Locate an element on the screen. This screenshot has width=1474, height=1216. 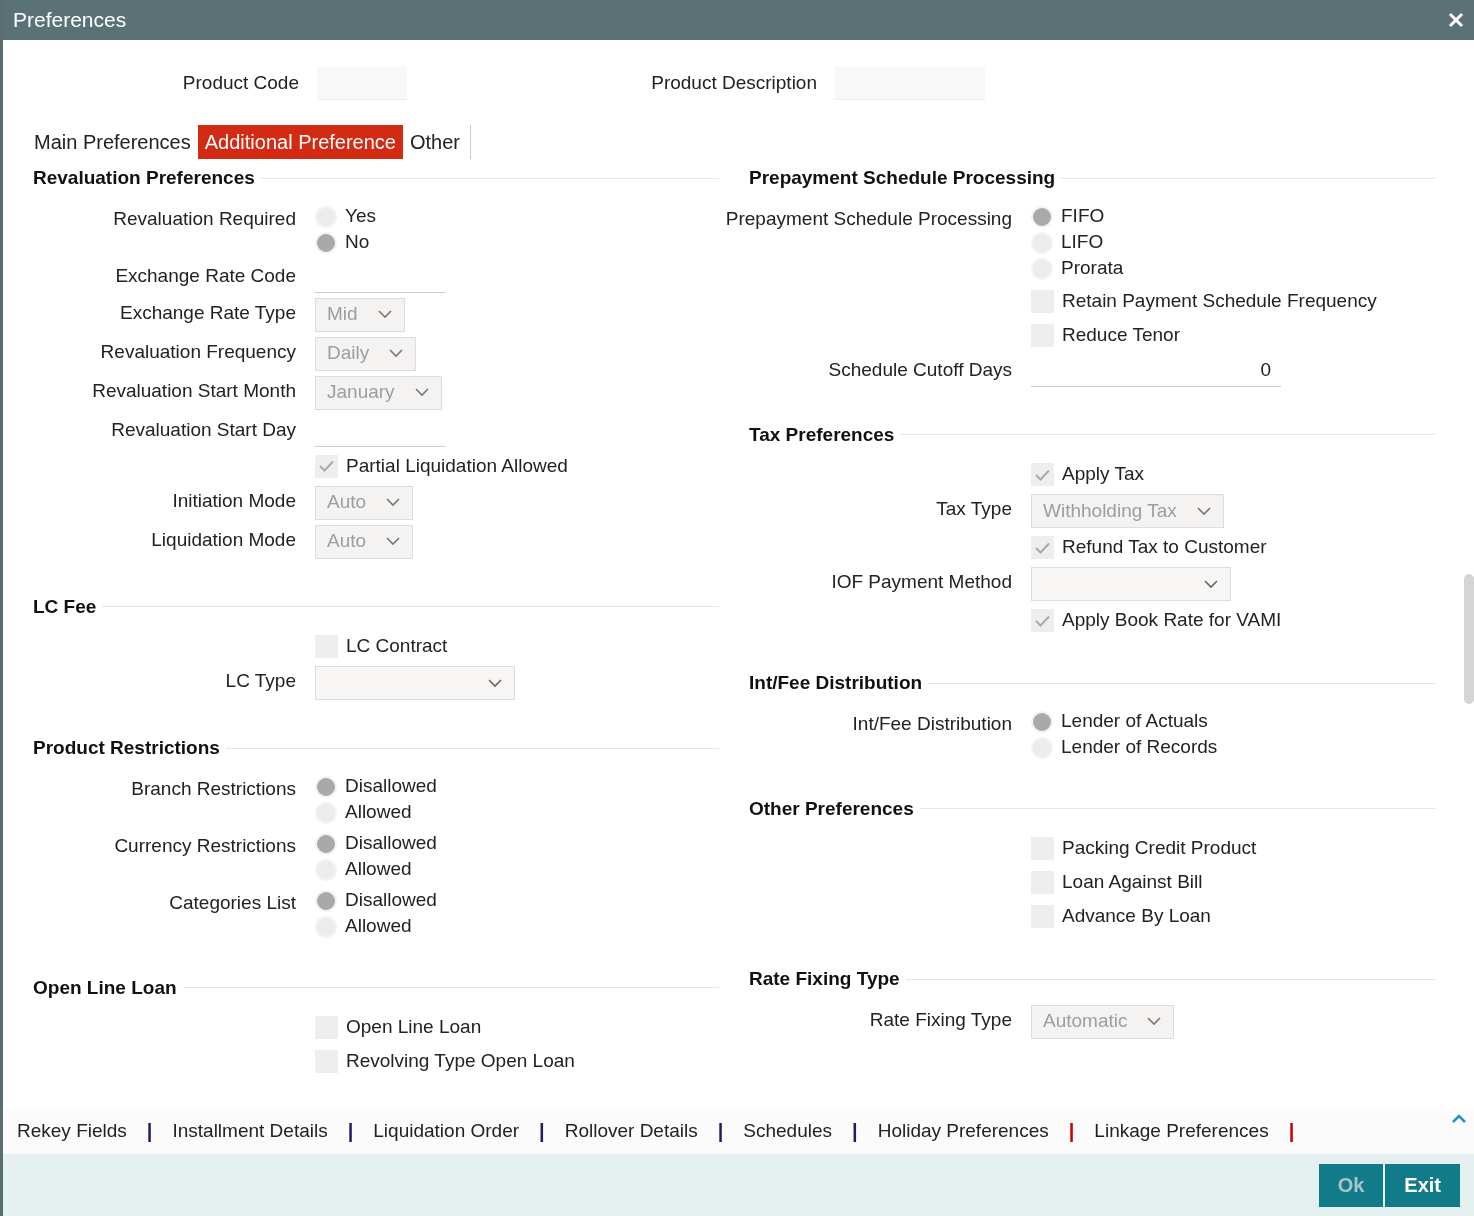
field-label: Rate Fixing Type is located at coordinates (940, 1019).